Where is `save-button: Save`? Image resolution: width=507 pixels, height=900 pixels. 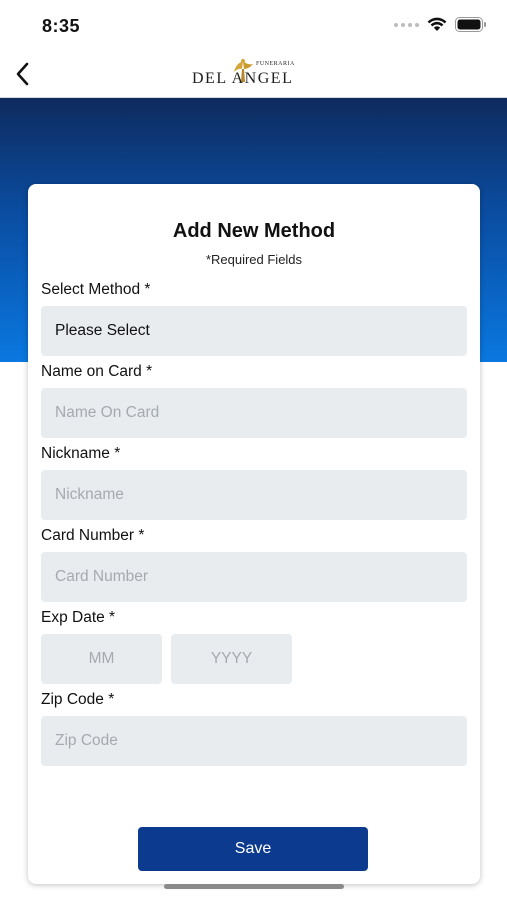
save-button: Save is located at coordinates (253, 849).